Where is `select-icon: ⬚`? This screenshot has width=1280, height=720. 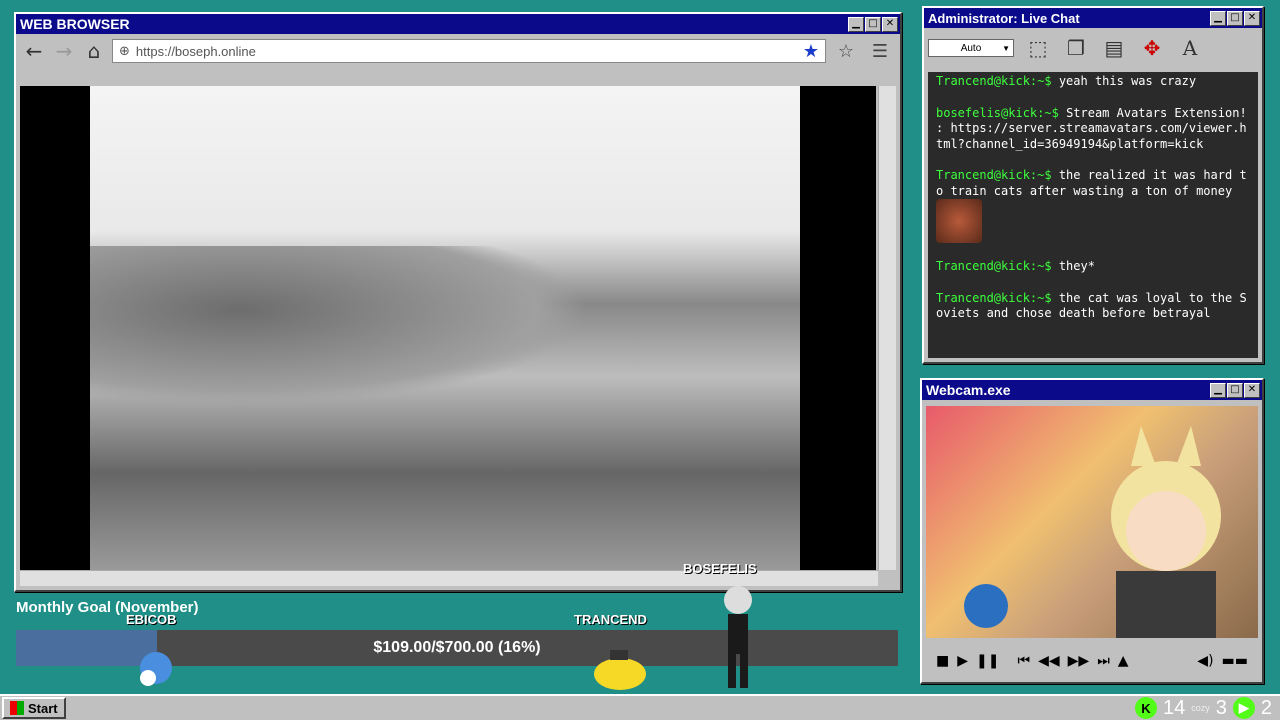 select-icon: ⬚ is located at coordinates (1038, 48).